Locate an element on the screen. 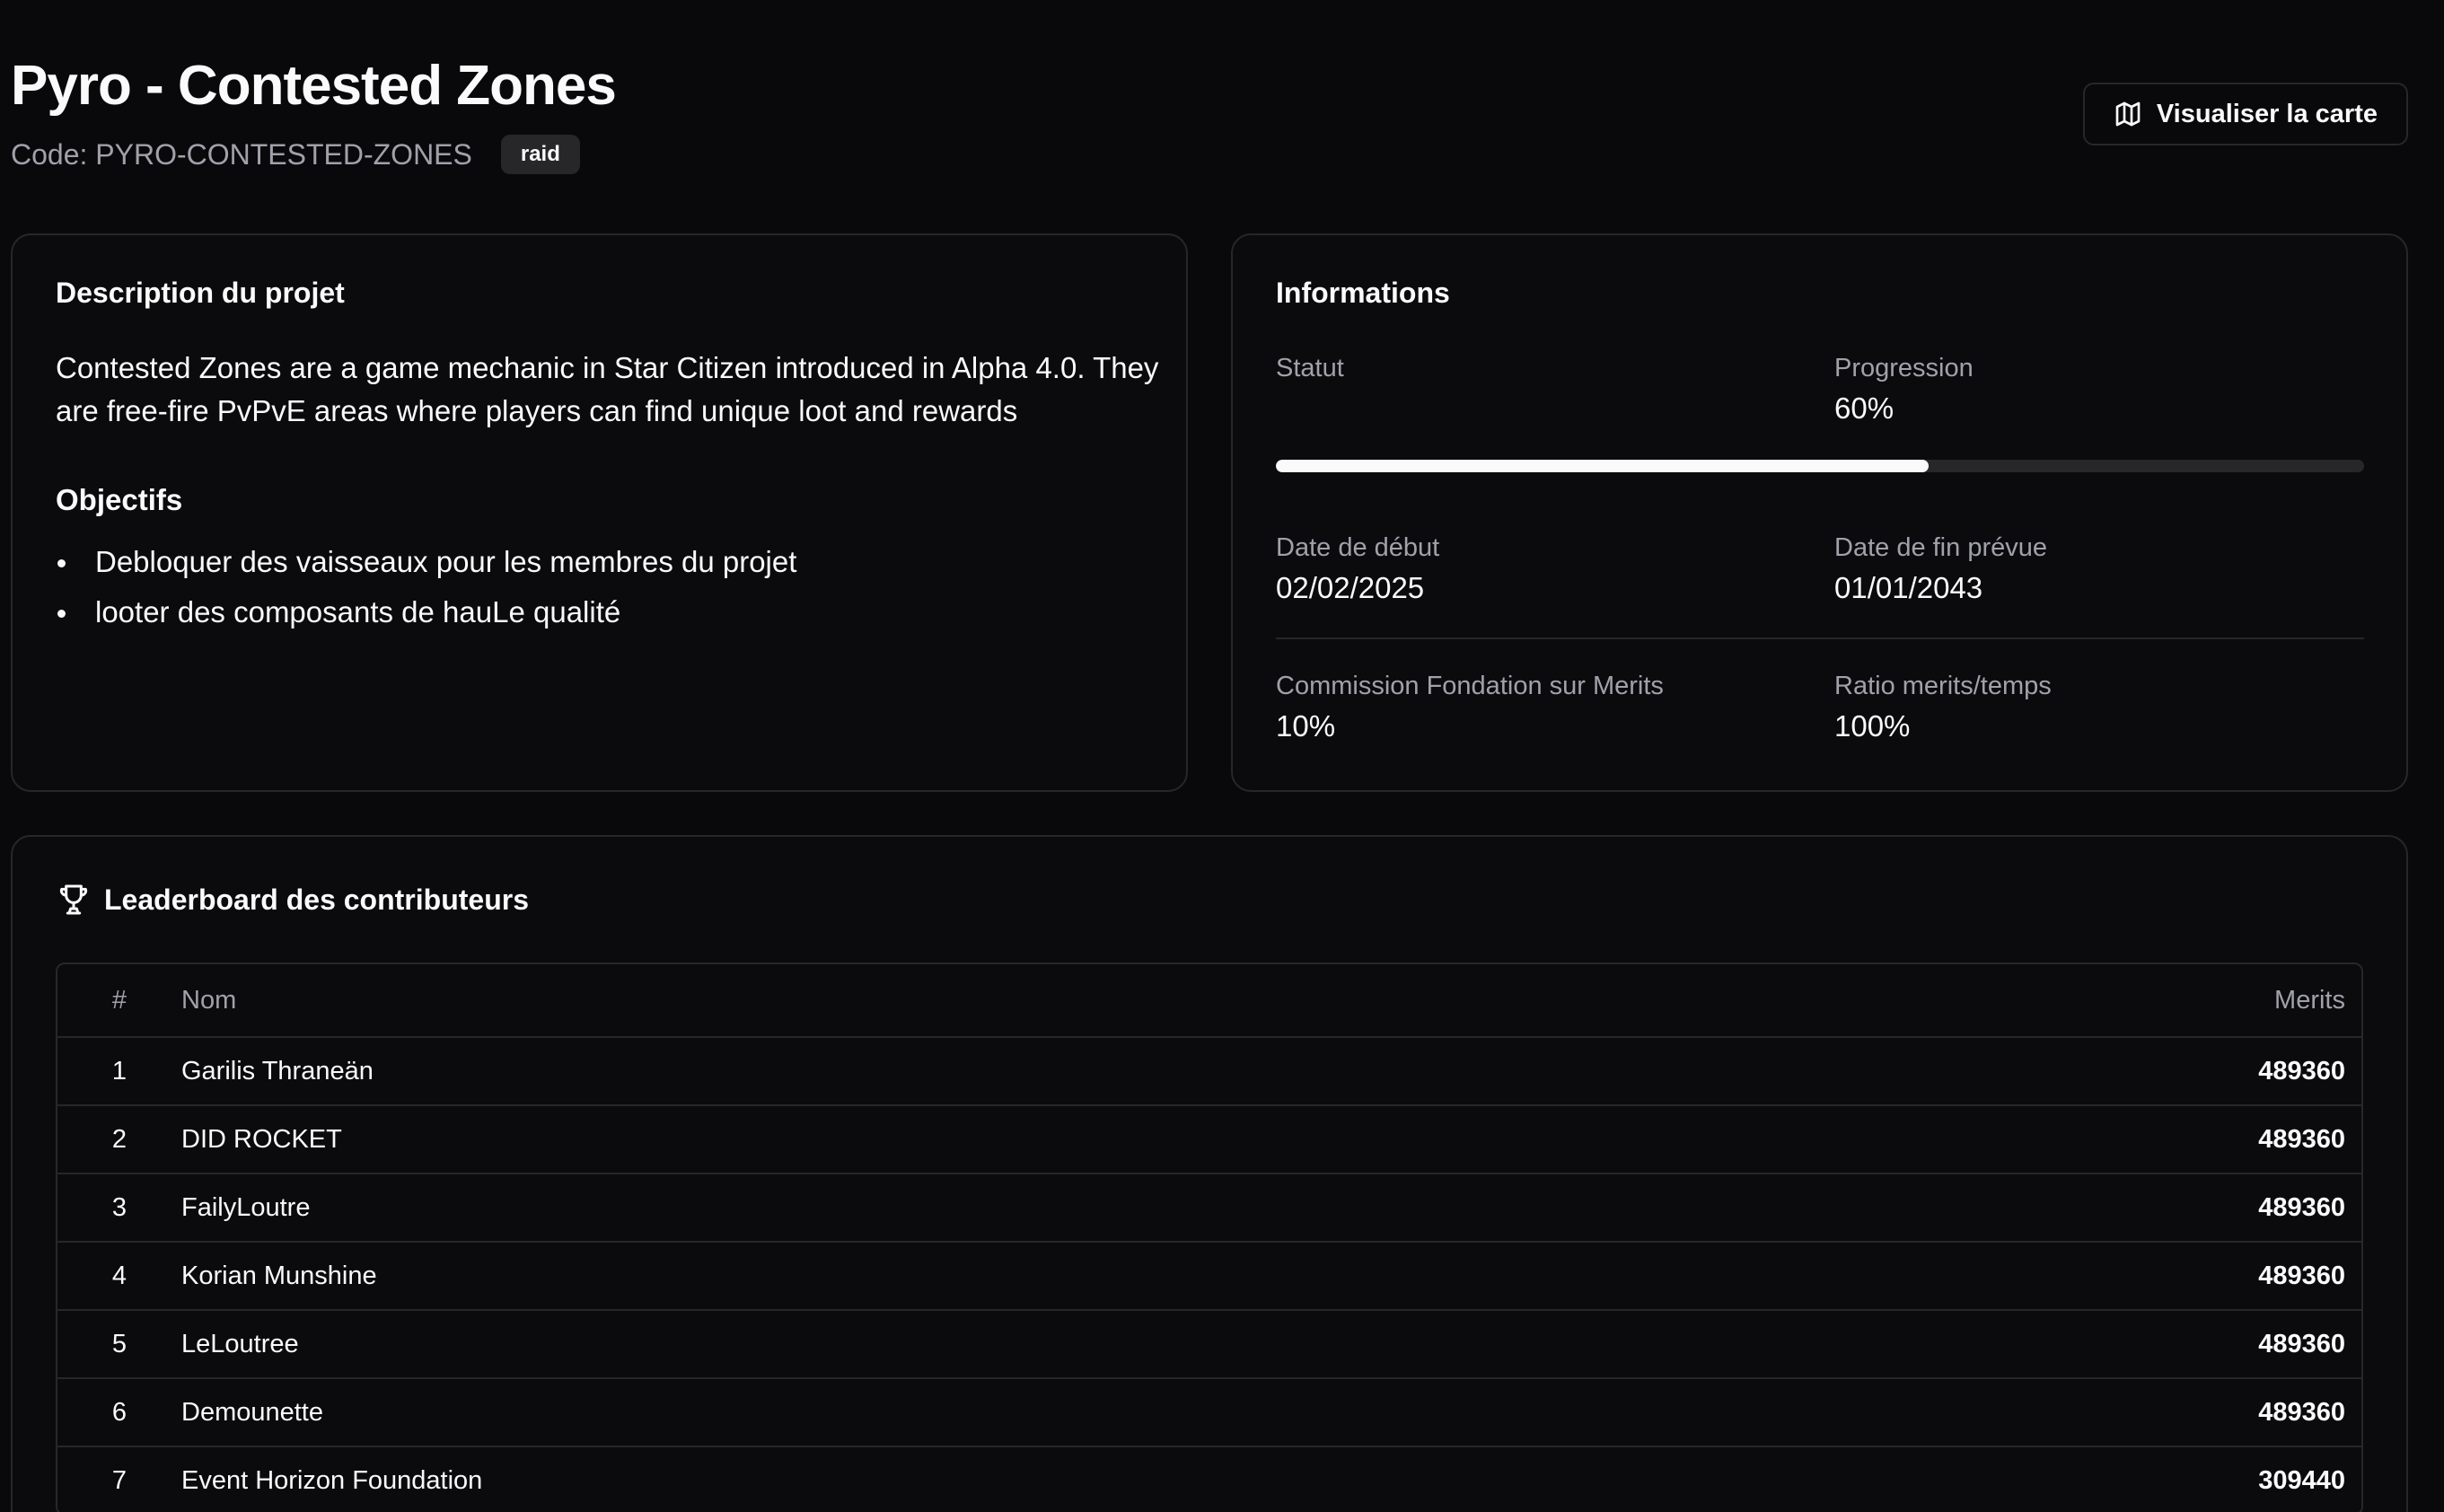  ratio-value: 100% is located at coordinates (1872, 726).